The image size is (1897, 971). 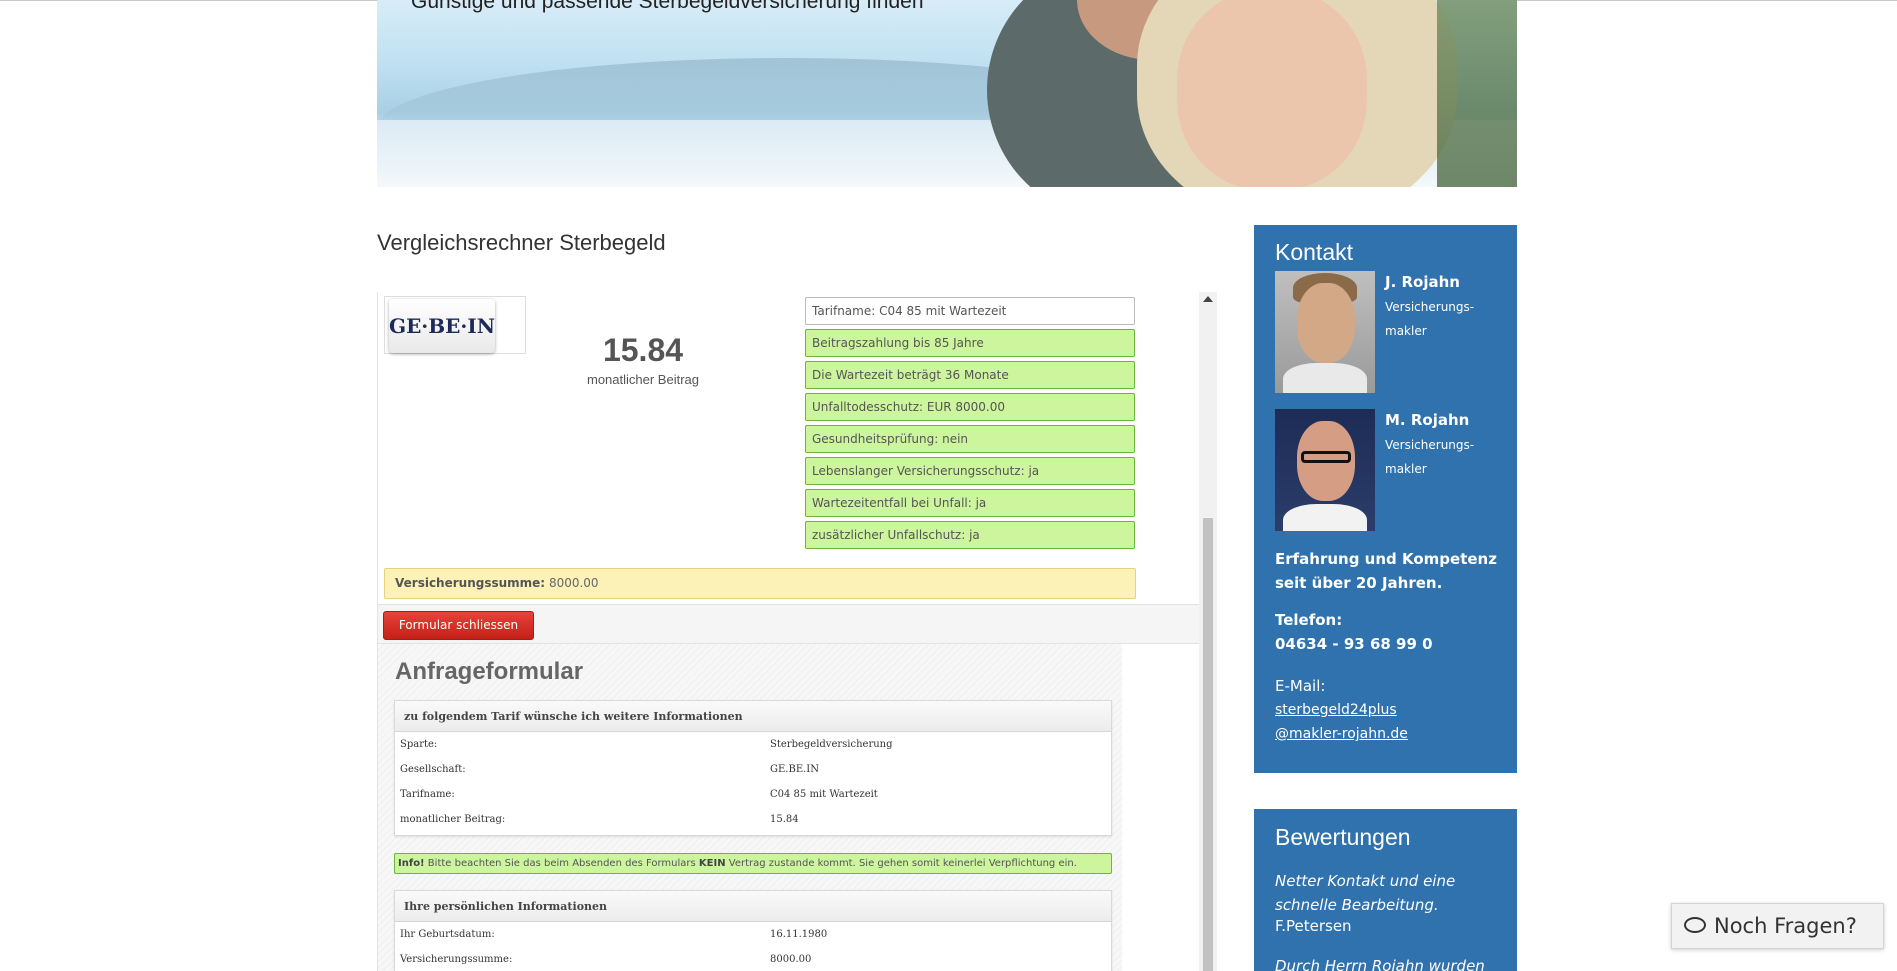 What do you see at coordinates (753, 819) in the screenshot?
I see `table-row: monatlicher Beitrag: 15.84` at bounding box center [753, 819].